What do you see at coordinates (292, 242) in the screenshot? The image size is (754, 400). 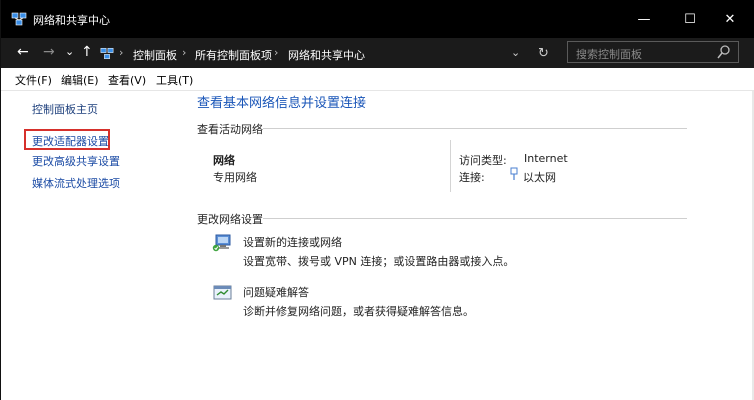 I see `task-setup-connection-link: 设置新的连接或网络` at bounding box center [292, 242].